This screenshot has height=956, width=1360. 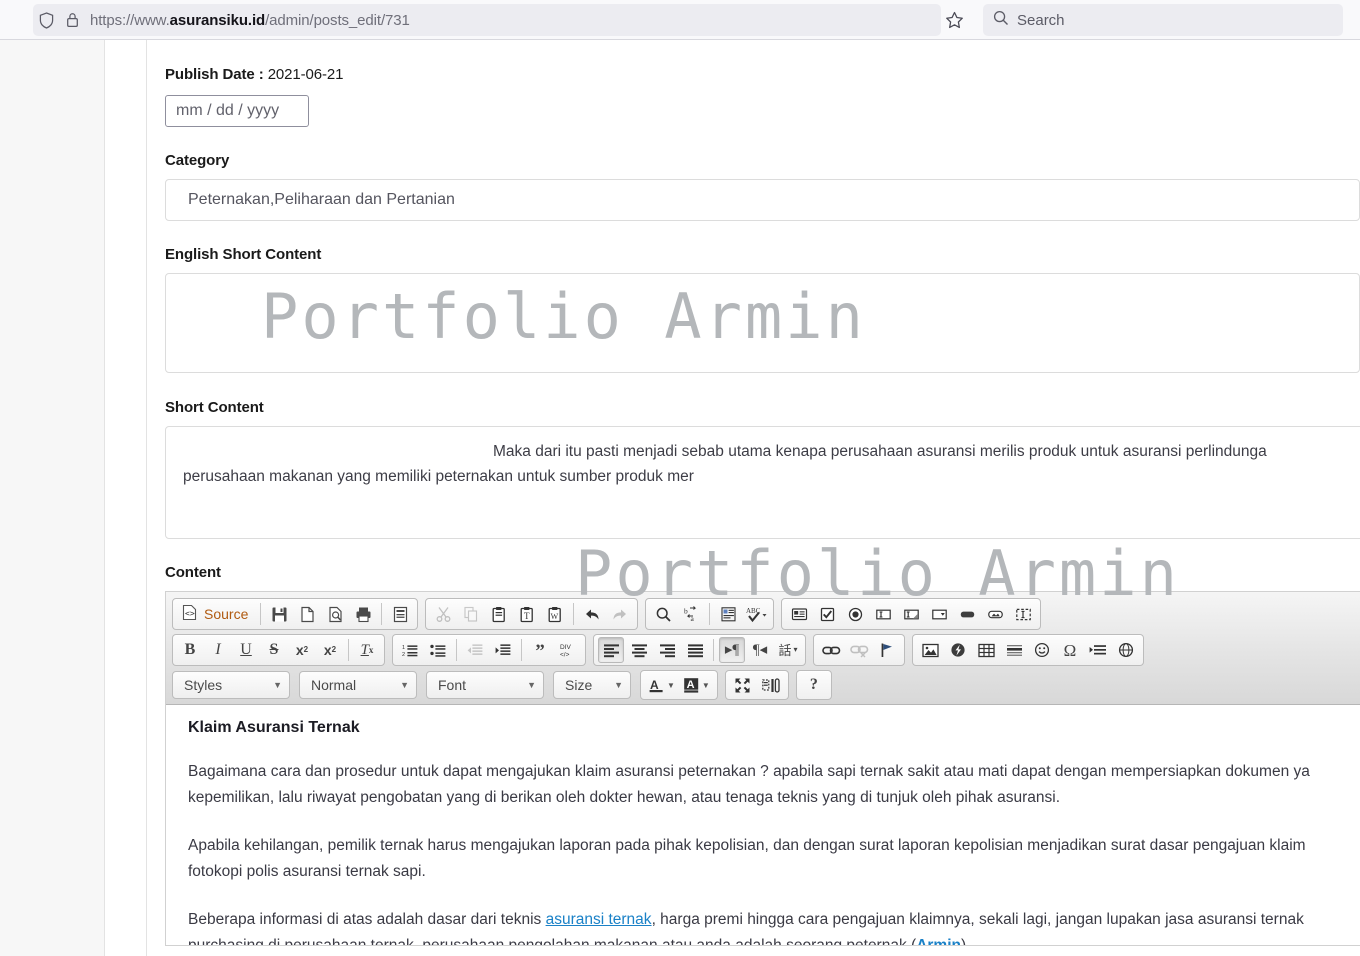 What do you see at coordinates (1098, 650) in the screenshot?
I see `page-break-icon` at bounding box center [1098, 650].